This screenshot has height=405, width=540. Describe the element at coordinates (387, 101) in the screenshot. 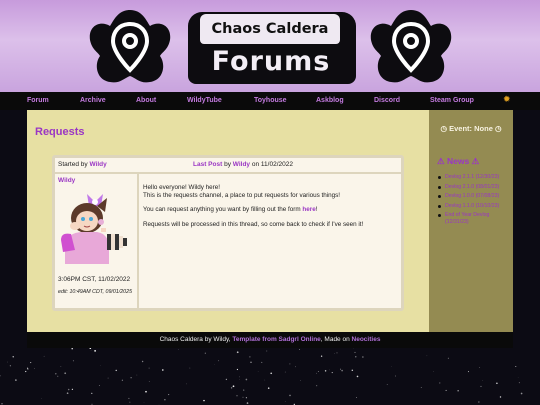

I see `nav-discord: Discord` at that location.